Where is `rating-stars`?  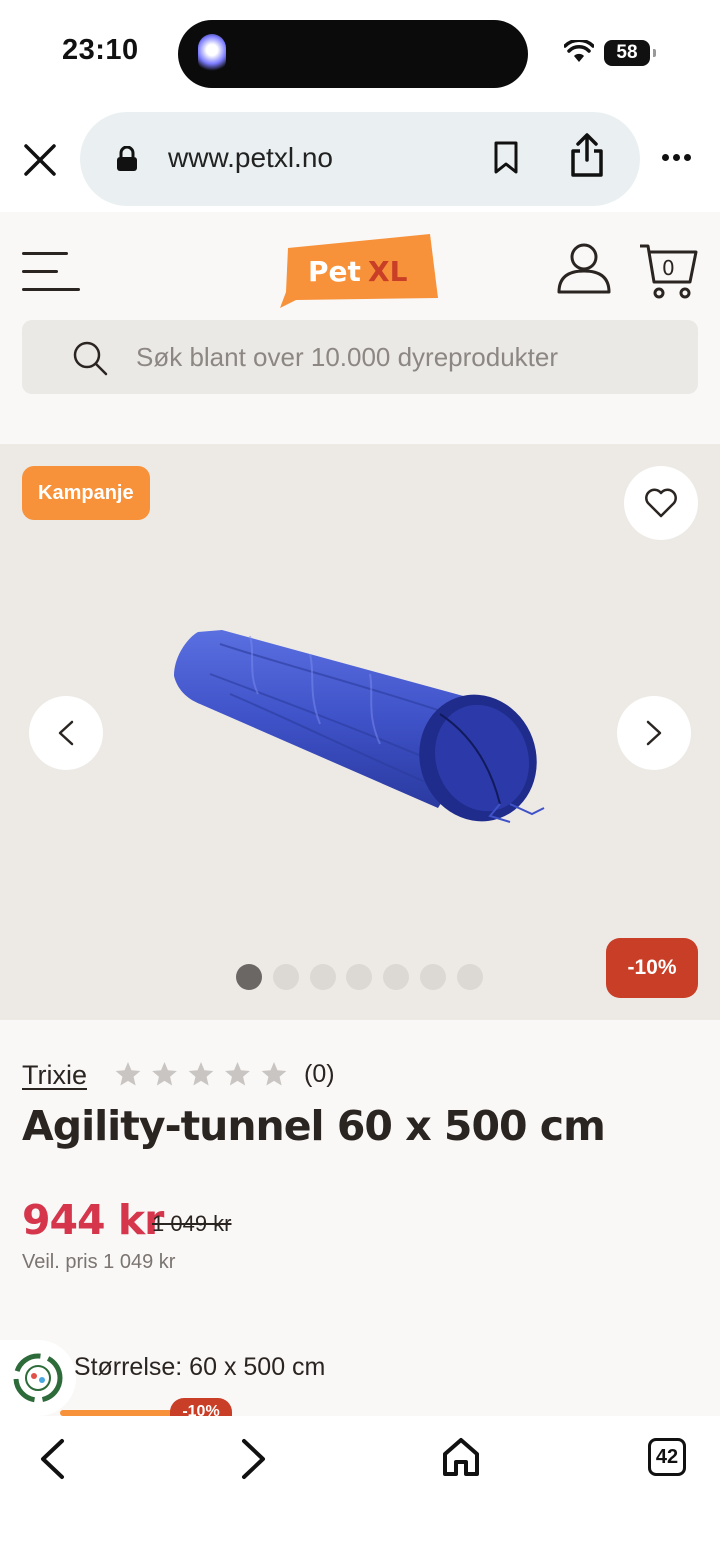
rating-stars is located at coordinates (204, 1075).